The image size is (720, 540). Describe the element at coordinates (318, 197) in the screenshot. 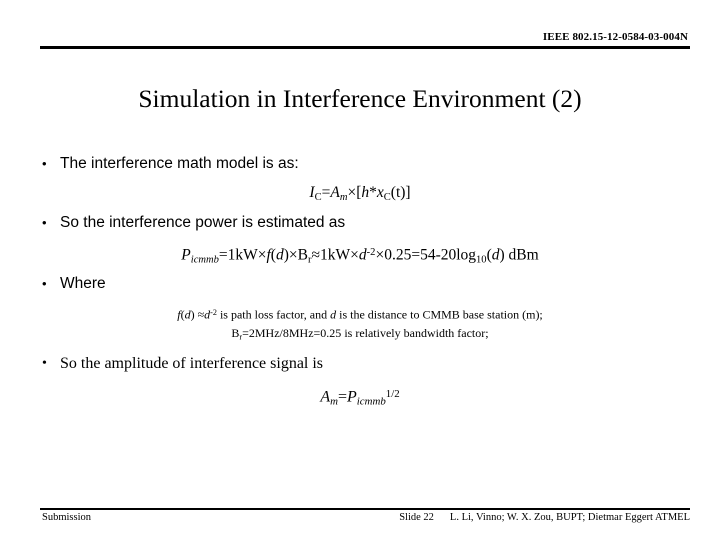

I see `eq1-lhs-sub: C` at that location.